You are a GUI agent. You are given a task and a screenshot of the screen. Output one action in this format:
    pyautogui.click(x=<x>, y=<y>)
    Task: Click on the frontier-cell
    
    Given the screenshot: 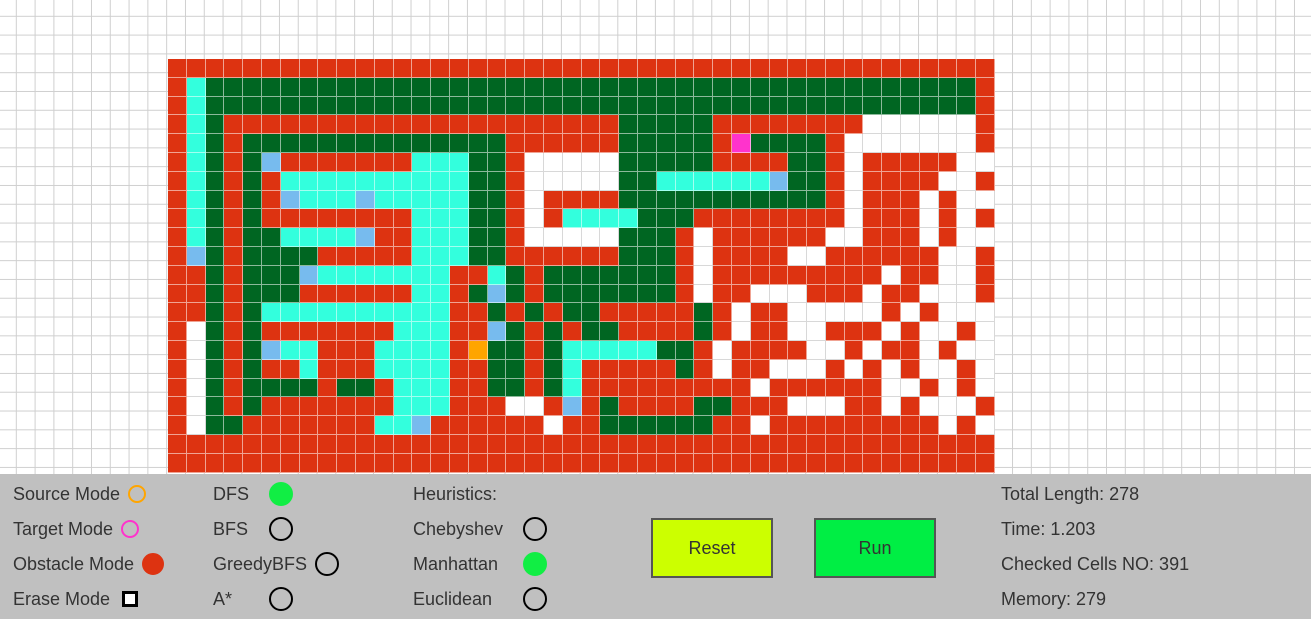 What is the action you would take?
    pyautogui.click(x=290, y=200)
    